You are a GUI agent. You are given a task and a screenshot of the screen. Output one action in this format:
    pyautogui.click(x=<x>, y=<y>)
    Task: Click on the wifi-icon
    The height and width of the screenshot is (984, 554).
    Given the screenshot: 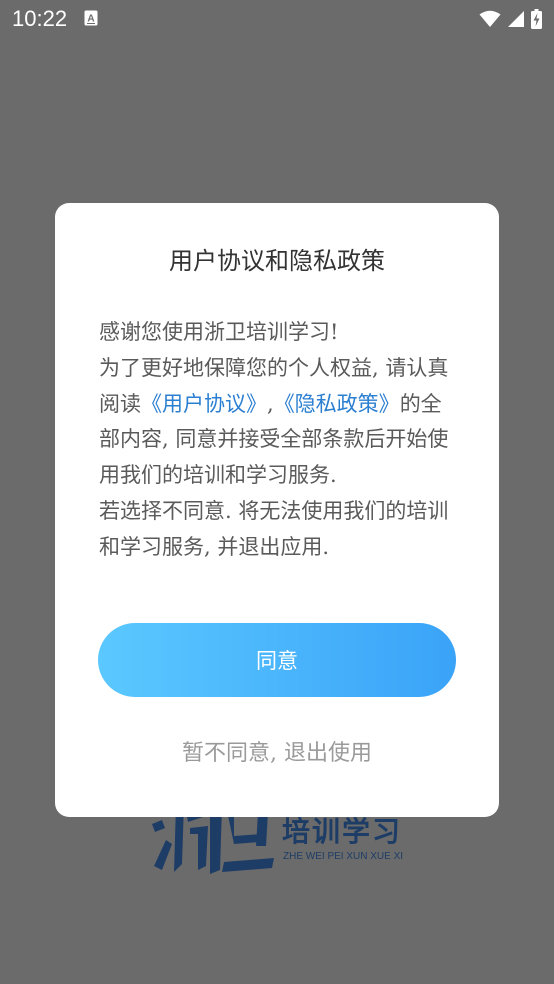 What is the action you would take?
    pyautogui.click(x=490, y=18)
    